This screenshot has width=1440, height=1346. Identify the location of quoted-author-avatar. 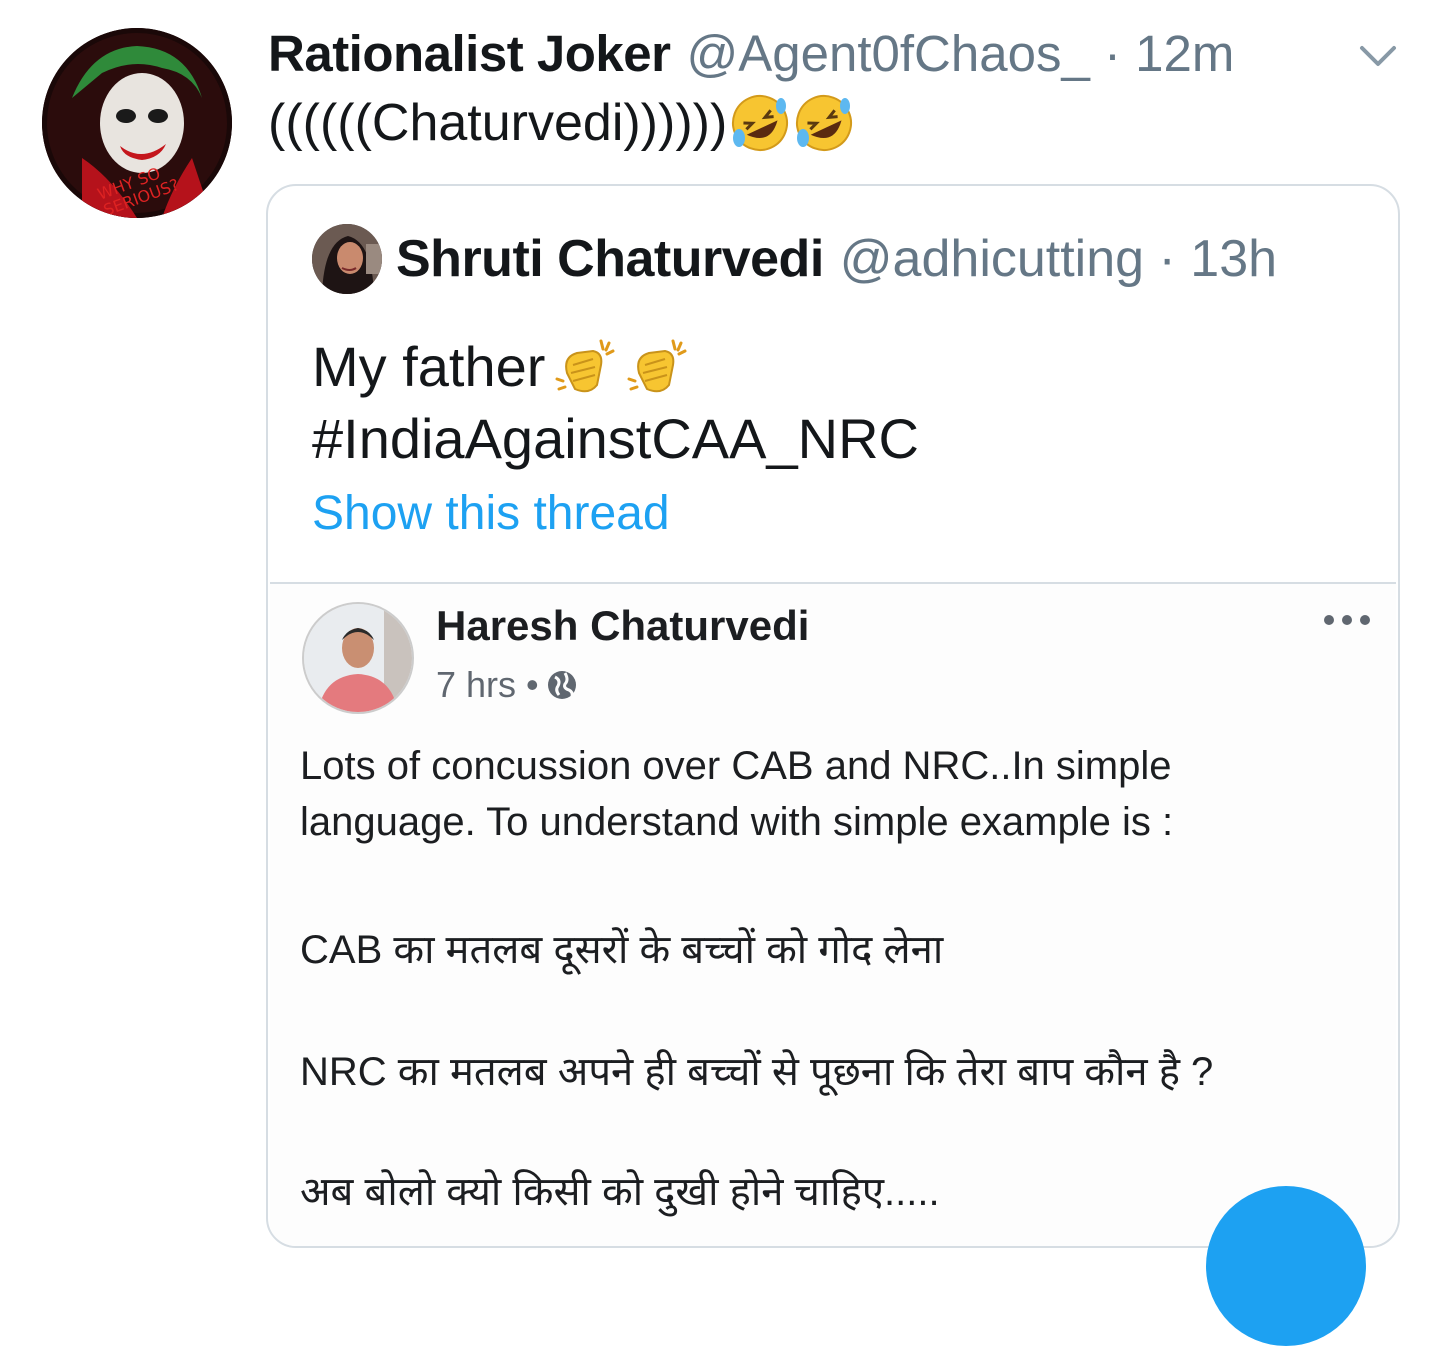
(347, 259).